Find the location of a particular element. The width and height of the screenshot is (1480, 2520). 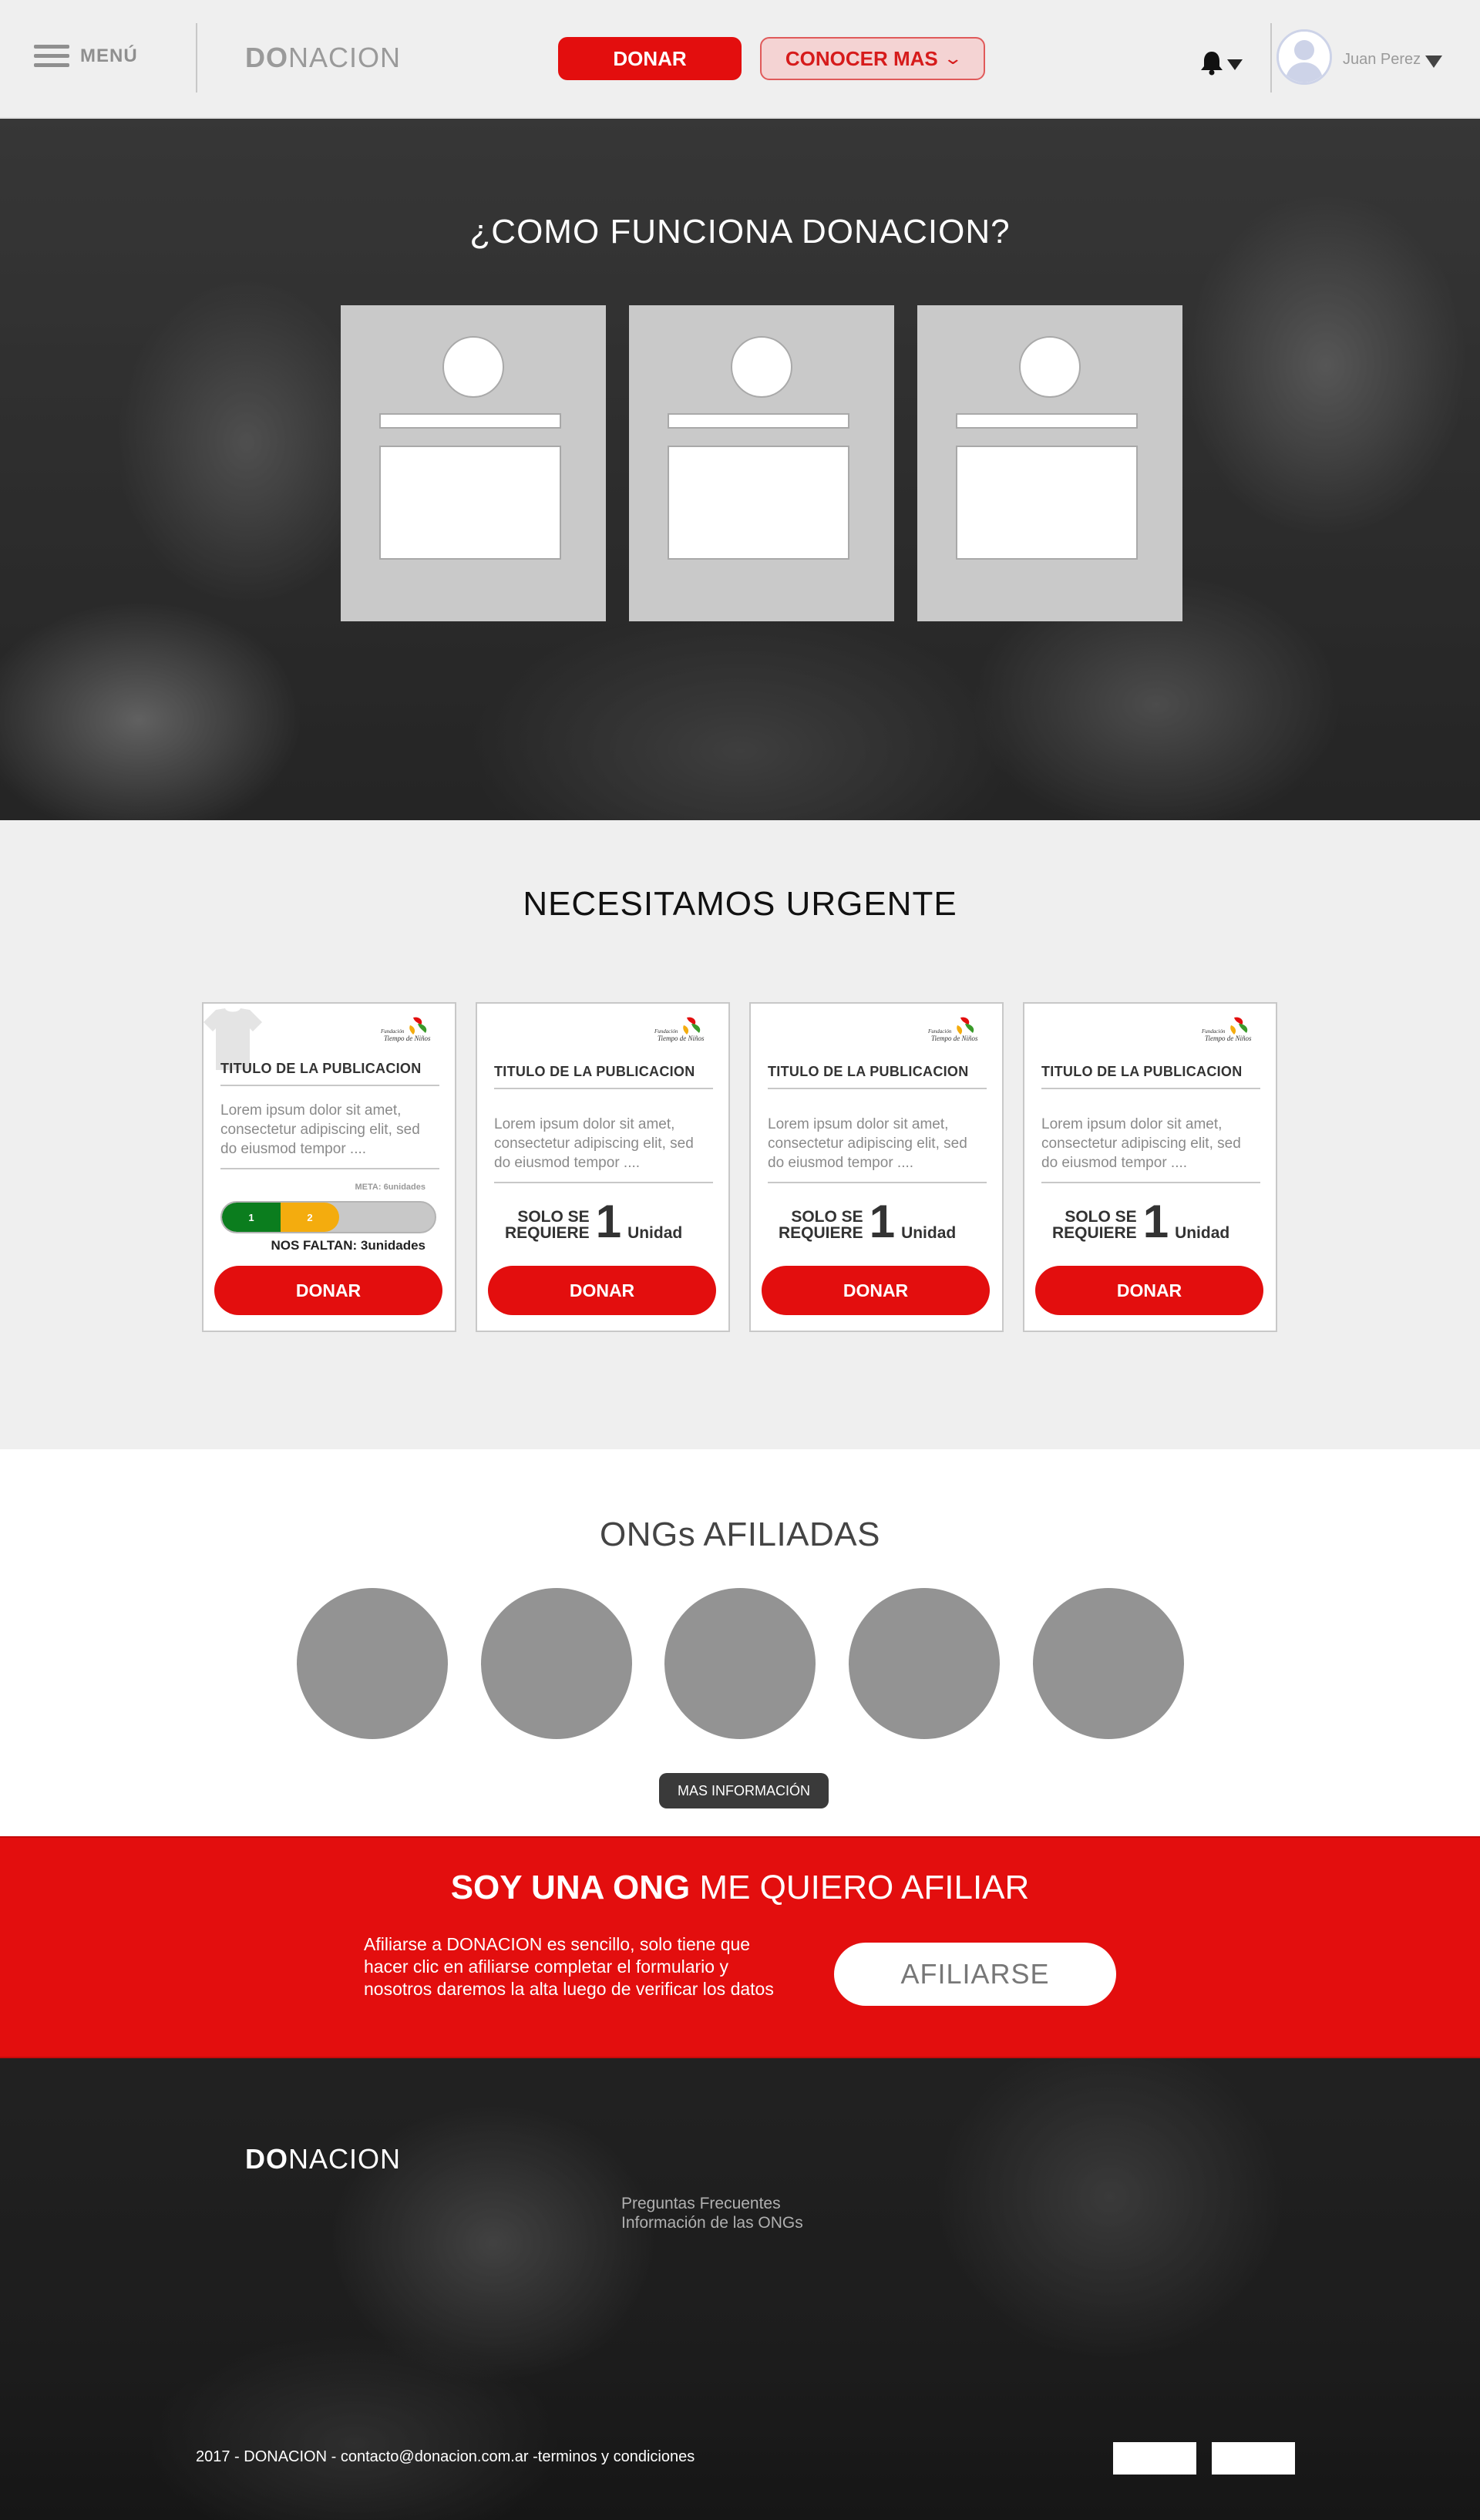

donar-button: DONAR is located at coordinates (650, 59).